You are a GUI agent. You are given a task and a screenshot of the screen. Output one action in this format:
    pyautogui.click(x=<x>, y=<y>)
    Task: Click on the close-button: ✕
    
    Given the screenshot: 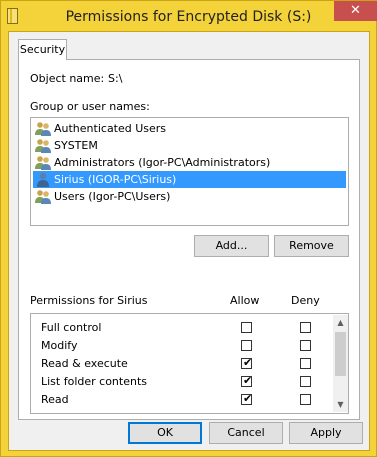 What is the action you would take?
    pyautogui.click(x=355, y=11)
    